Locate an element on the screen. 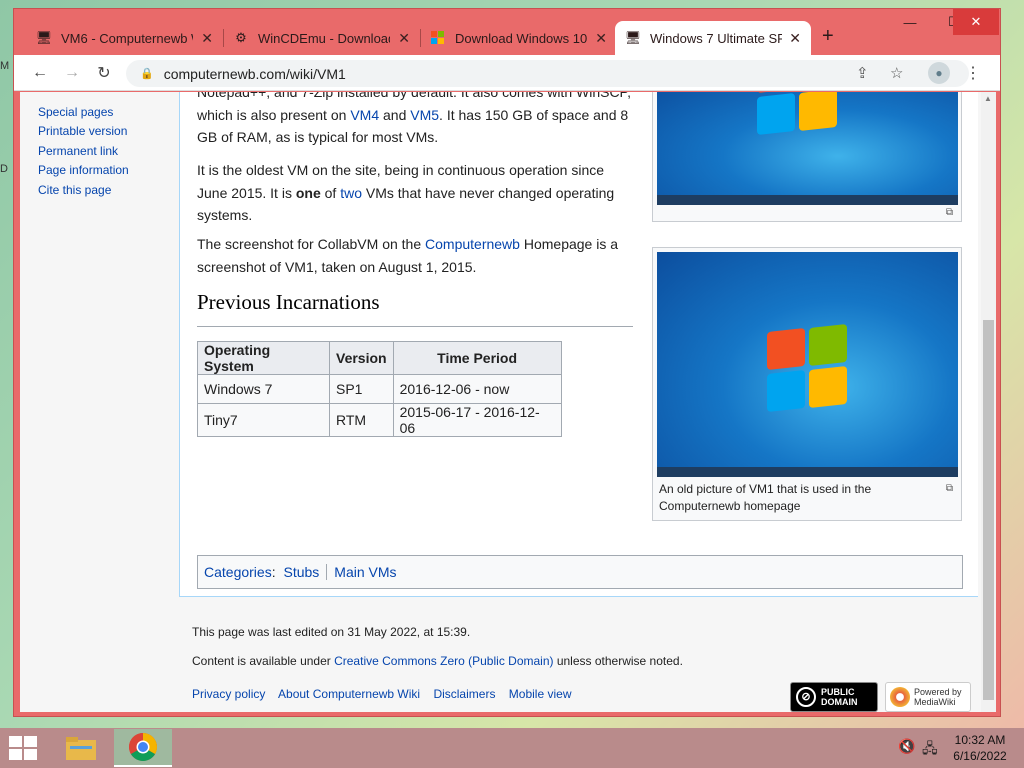 The height and width of the screenshot is (768, 1024). sidebar-item-printable-version: Printable version is located at coordinates (82, 131).